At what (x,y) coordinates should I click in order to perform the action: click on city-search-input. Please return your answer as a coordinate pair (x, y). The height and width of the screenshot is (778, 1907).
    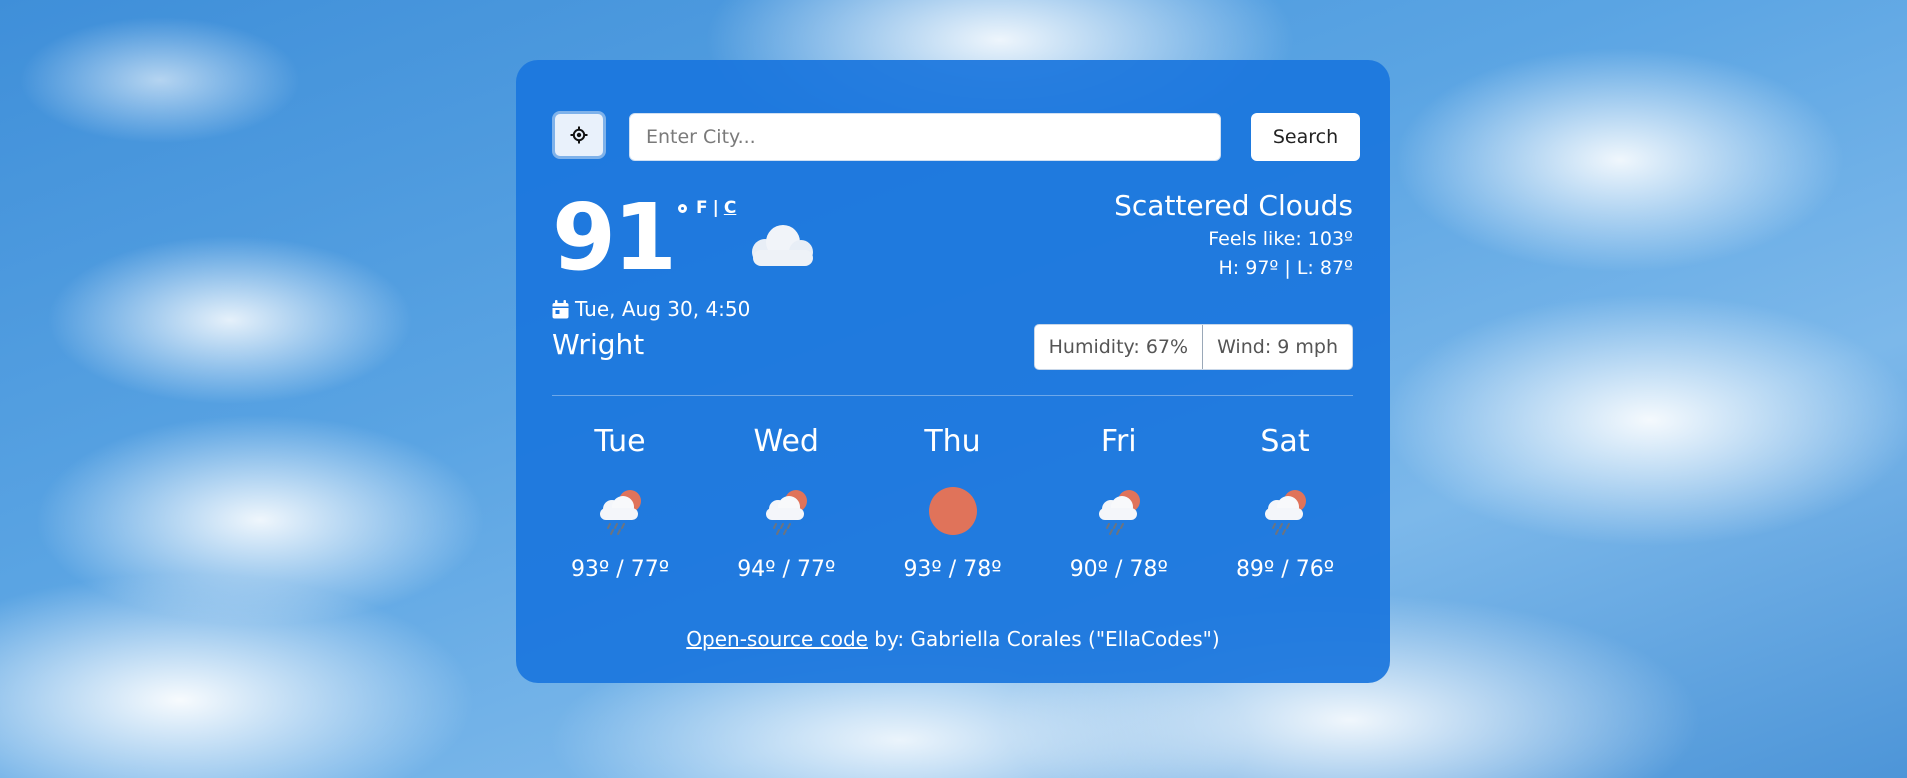
    Looking at the image, I should click on (925, 137).